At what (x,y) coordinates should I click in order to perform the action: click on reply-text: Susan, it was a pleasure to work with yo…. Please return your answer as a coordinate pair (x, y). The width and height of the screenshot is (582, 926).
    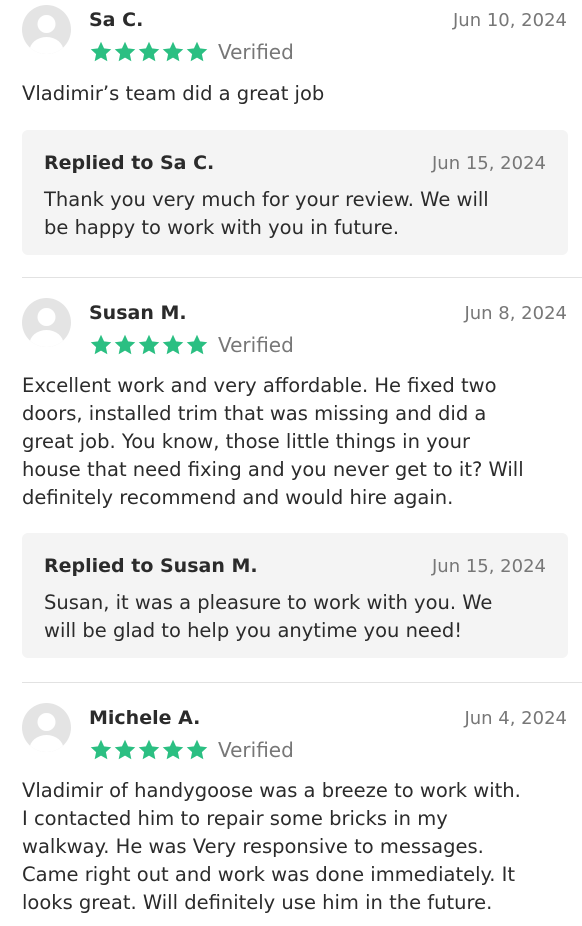
    Looking at the image, I should click on (268, 616).